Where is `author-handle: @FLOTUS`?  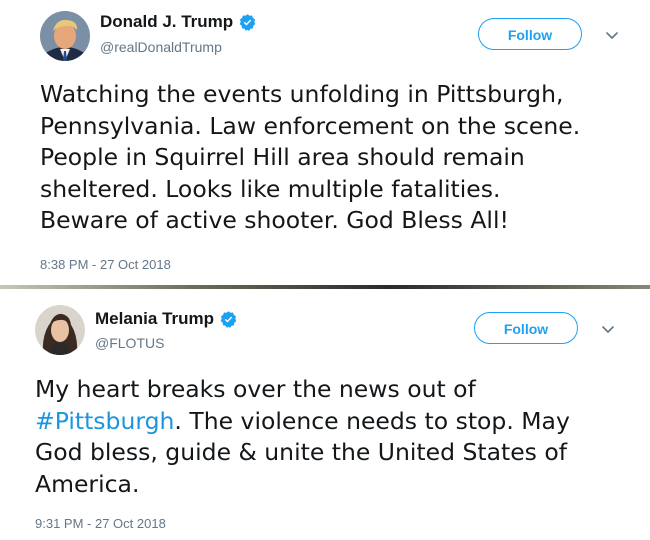 author-handle: @FLOTUS is located at coordinates (129, 343).